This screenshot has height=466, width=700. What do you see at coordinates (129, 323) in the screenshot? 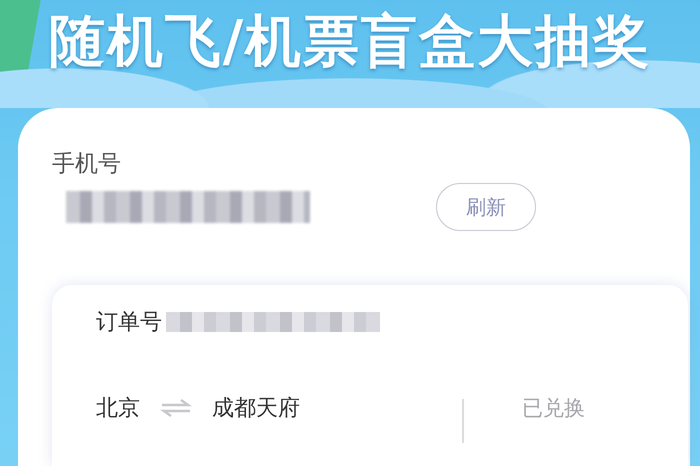
I see `order-label: 订单号` at bounding box center [129, 323].